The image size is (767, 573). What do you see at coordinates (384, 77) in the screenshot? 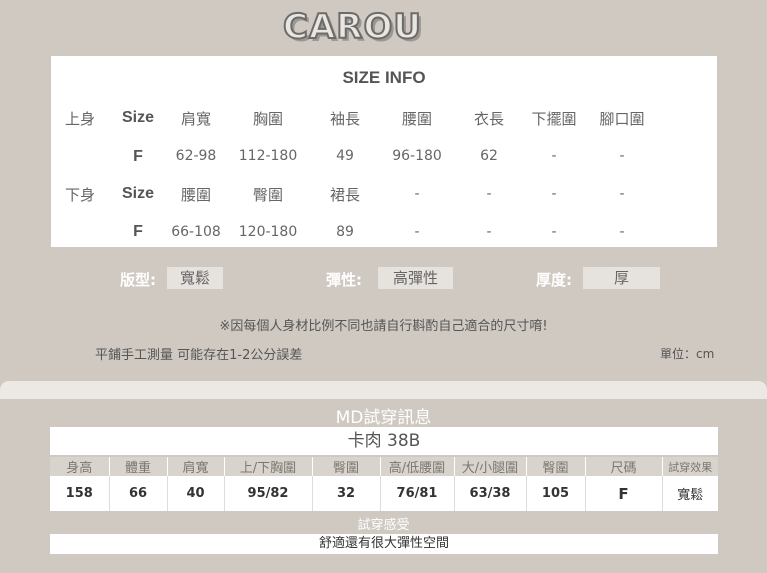
I see `size-info-title: SIZE INFO` at bounding box center [384, 77].